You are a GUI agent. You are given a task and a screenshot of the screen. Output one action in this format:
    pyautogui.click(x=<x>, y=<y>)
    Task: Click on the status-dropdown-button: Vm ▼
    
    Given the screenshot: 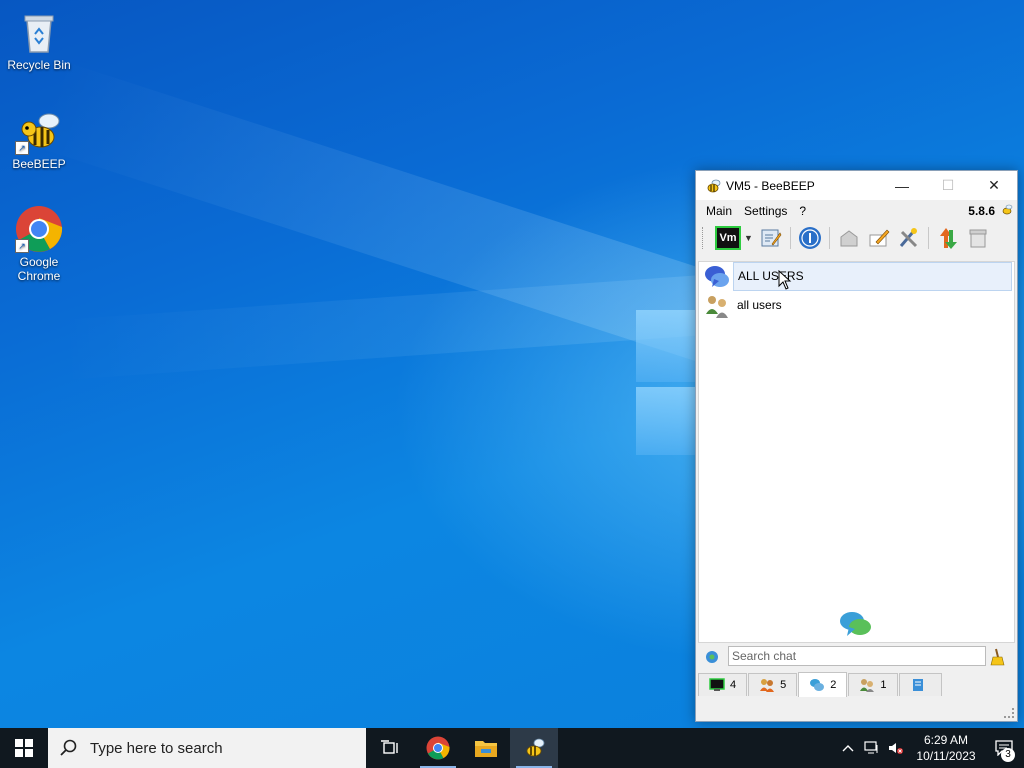 What is the action you would take?
    pyautogui.click(x=734, y=238)
    